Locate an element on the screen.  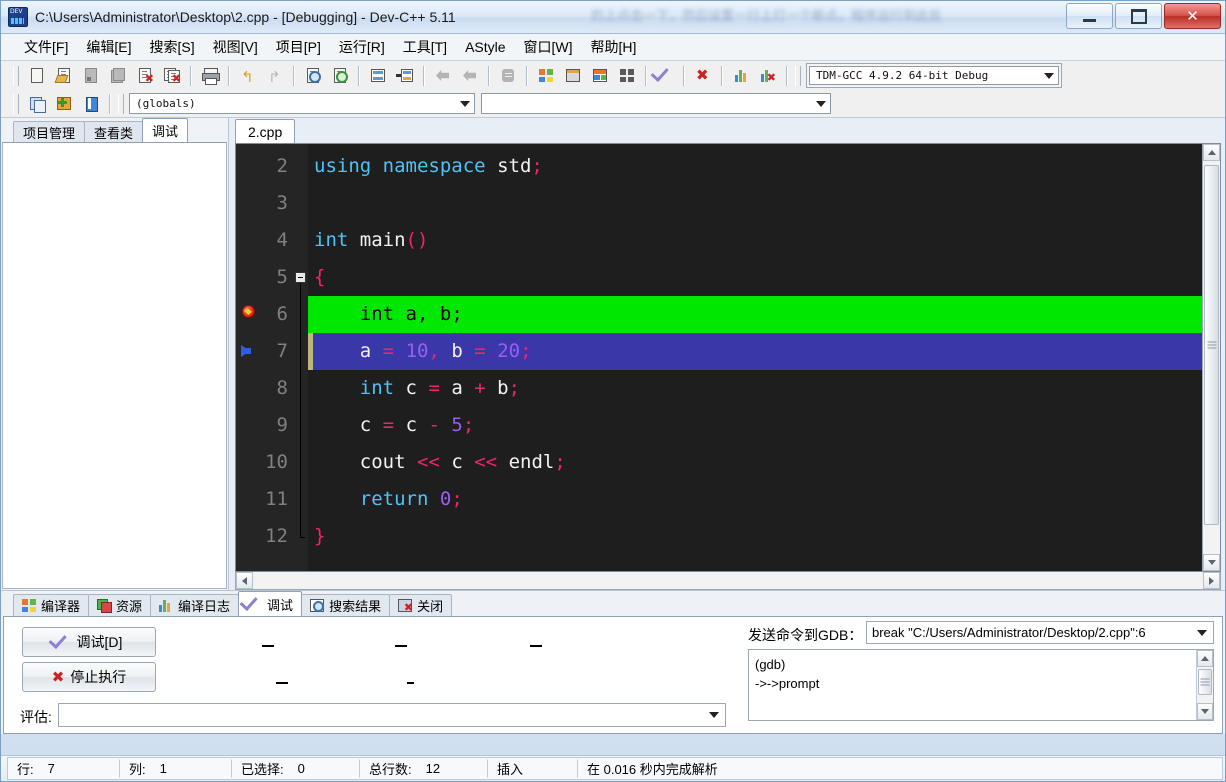
new-file-icon is located at coordinates (37, 75).